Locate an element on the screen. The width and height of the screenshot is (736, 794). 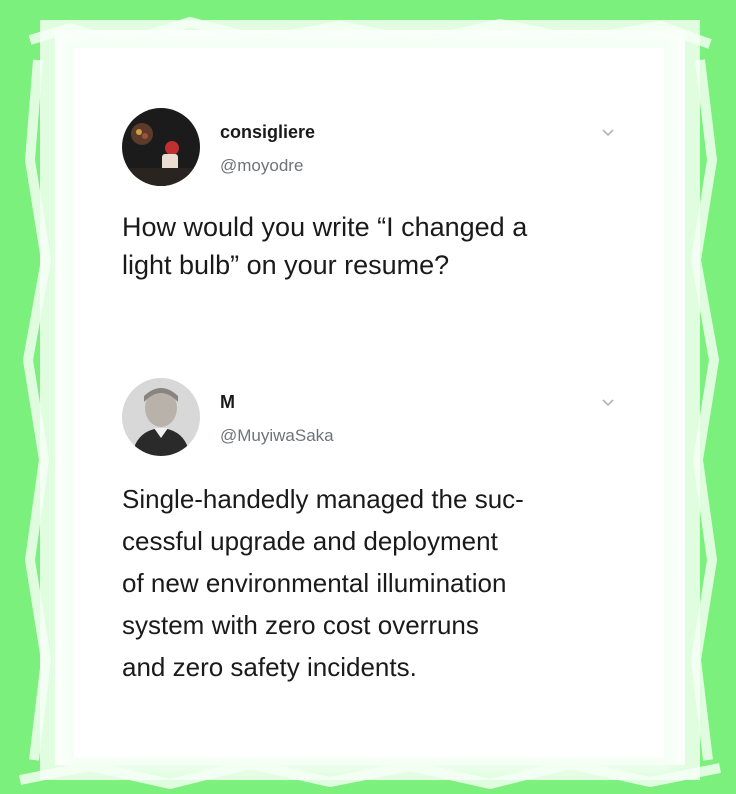
display-name: consigliere is located at coordinates (267, 132).